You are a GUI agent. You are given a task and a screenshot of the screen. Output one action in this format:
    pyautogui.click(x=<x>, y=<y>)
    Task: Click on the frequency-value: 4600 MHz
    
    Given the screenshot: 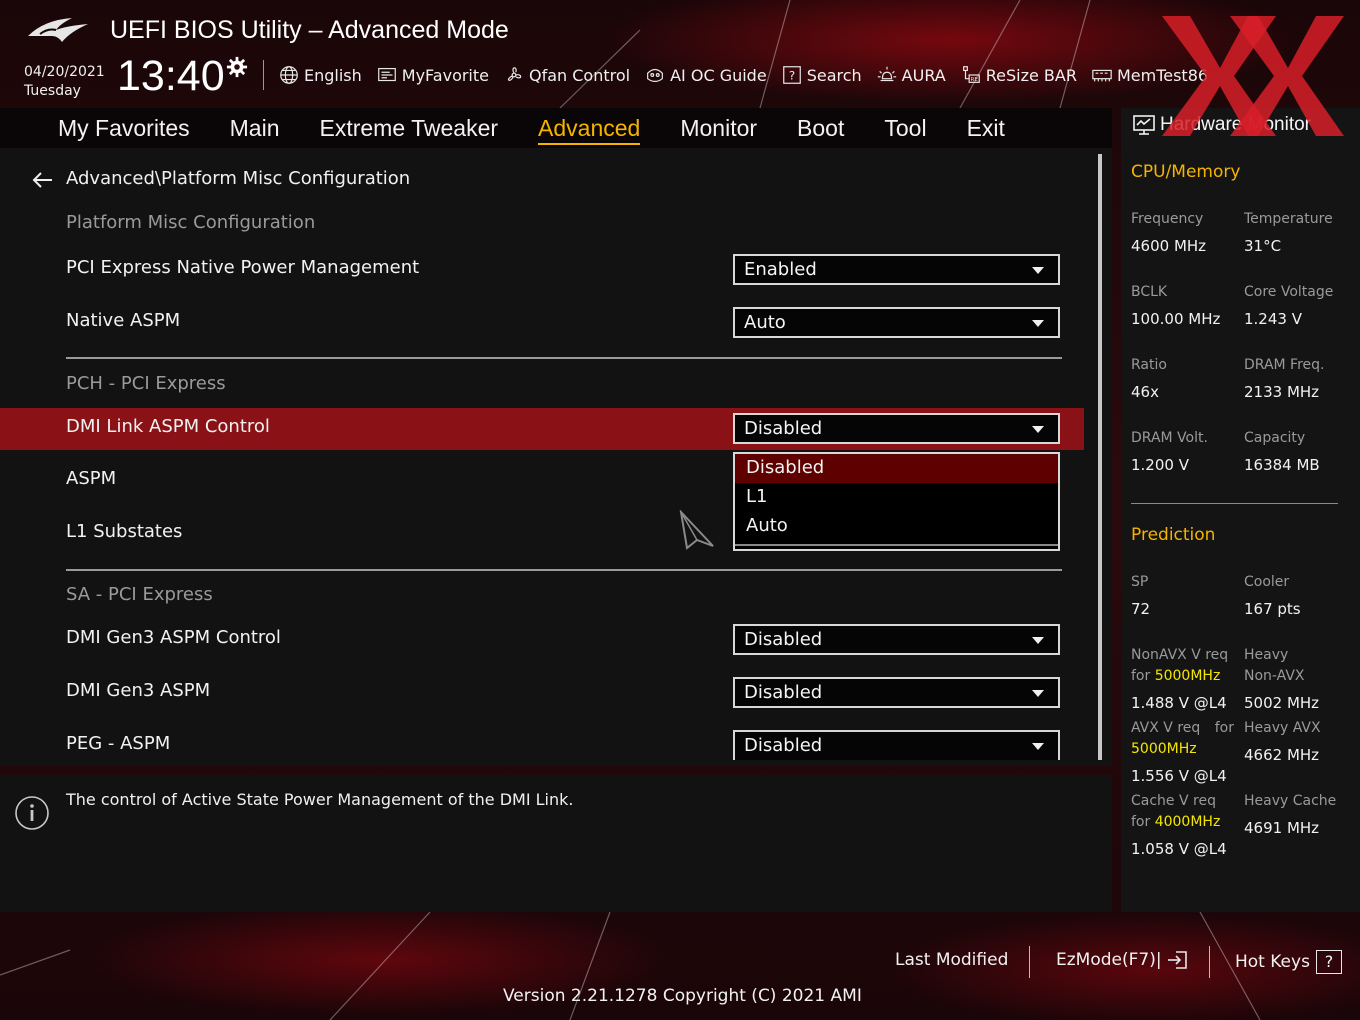 What is the action you would take?
    pyautogui.click(x=1169, y=246)
    